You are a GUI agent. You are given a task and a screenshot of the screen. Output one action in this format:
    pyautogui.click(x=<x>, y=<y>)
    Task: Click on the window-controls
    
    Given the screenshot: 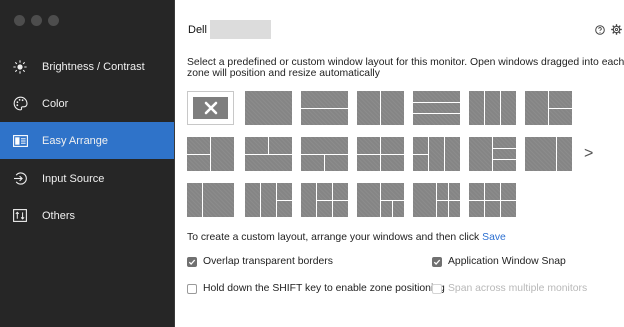 What is the action you would take?
    pyautogui.click(x=36, y=20)
    